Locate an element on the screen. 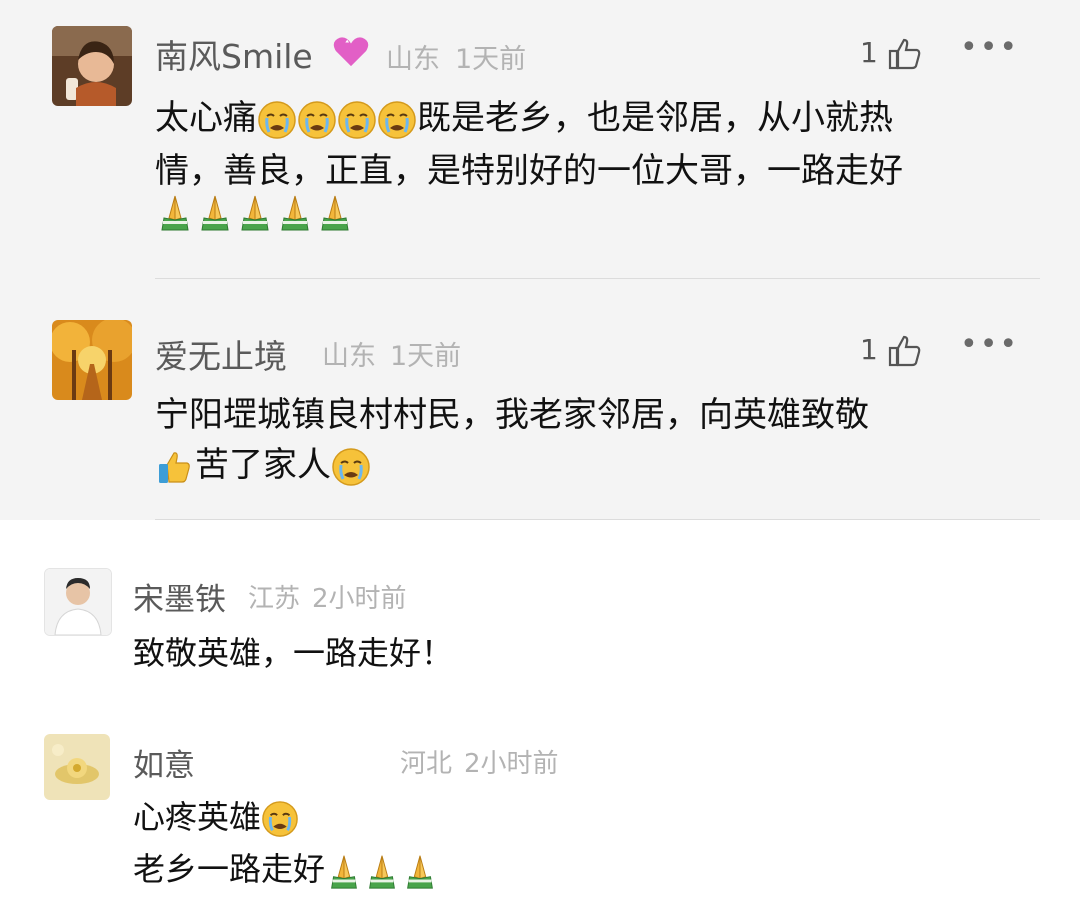 The height and width of the screenshot is (914, 1080). username: 爱无止境 is located at coordinates (221, 354).